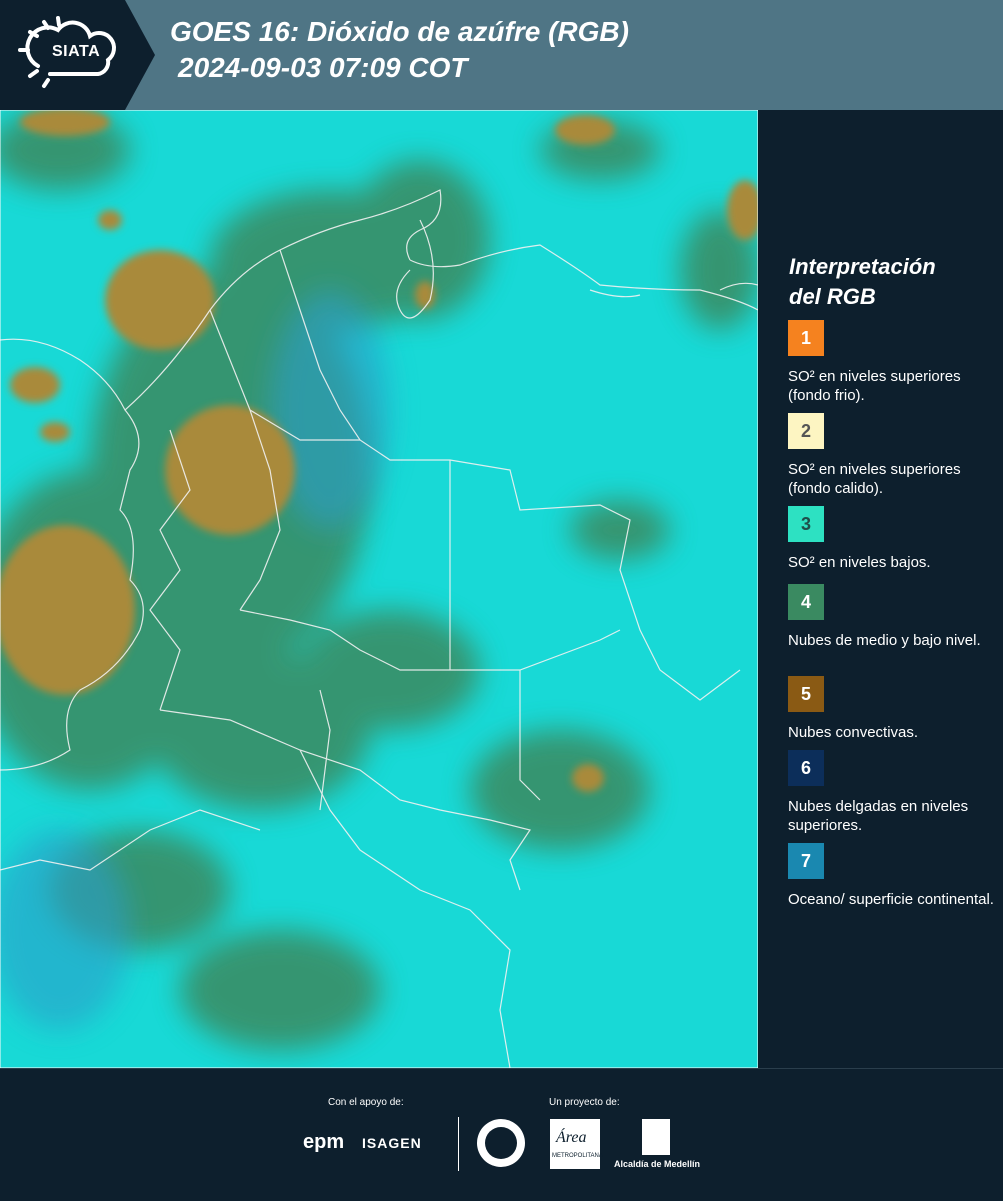  I want to click on legend-label: SO² en niveles bajos., so click(859, 562).